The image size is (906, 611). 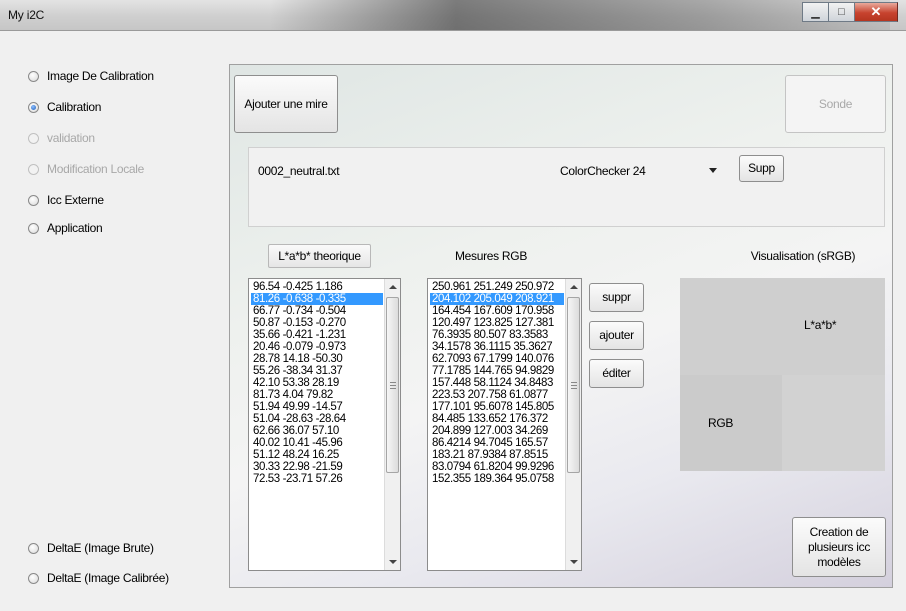 What do you see at coordinates (100, 76) in the screenshot?
I see `radio-label: Image De Calibration` at bounding box center [100, 76].